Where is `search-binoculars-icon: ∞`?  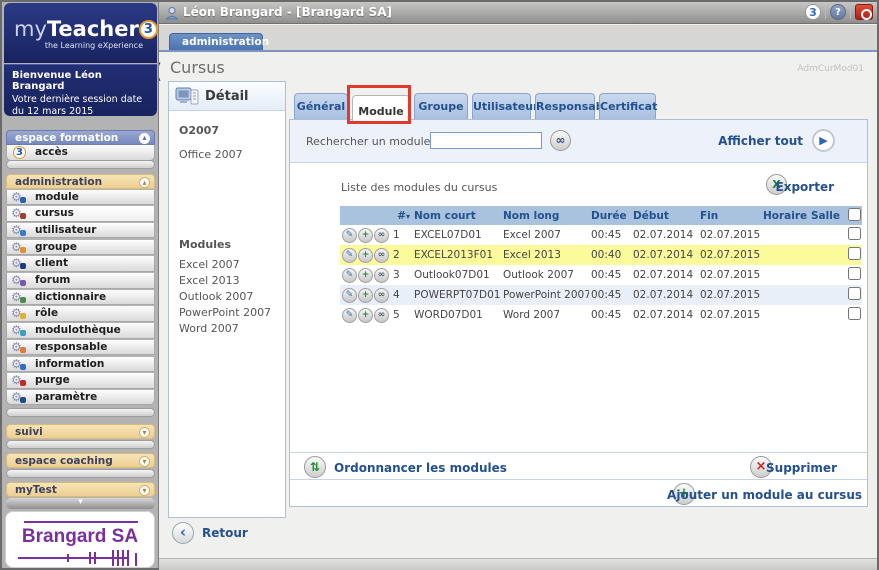
search-binoculars-icon: ∞ is located at coordinates (560, 140).